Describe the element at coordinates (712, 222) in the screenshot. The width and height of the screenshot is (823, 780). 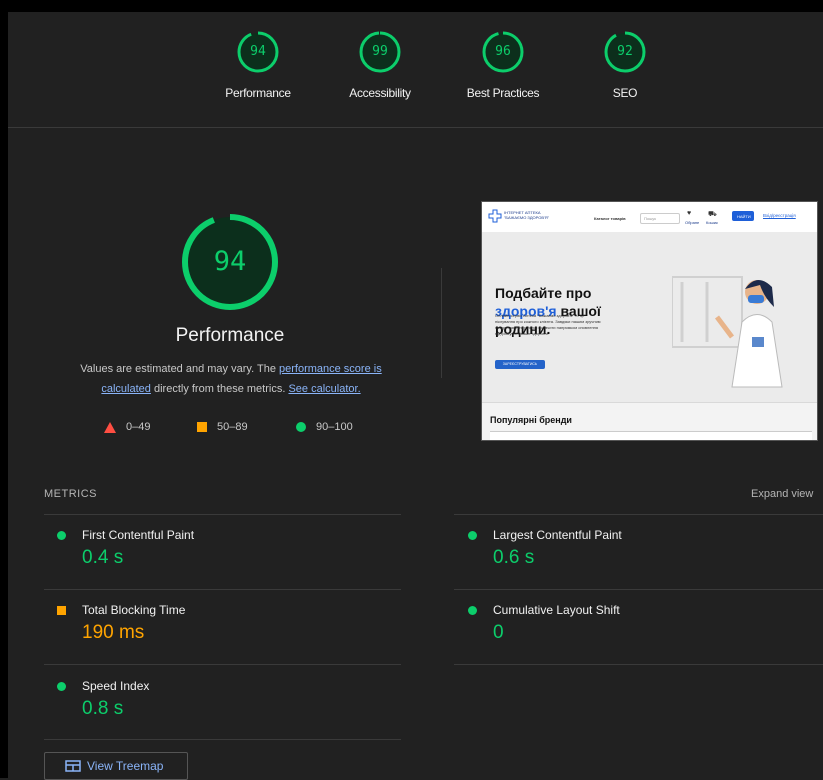
I see `thumb-cart: Кошик` at that location.